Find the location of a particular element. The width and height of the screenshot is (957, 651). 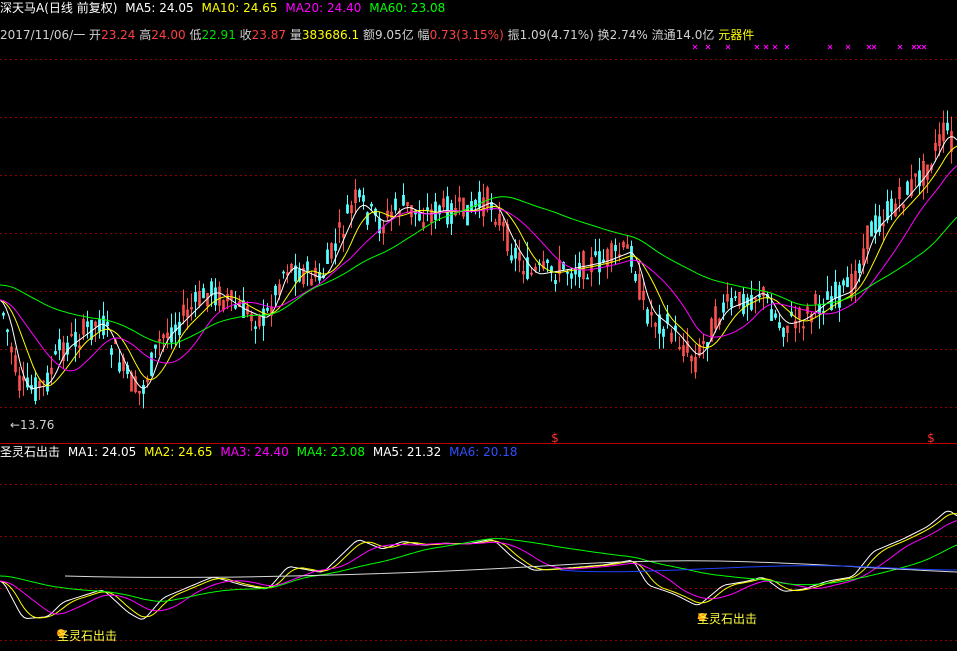

ma6-legend: MA6: 20.18 is located at coordinates (483, 452).